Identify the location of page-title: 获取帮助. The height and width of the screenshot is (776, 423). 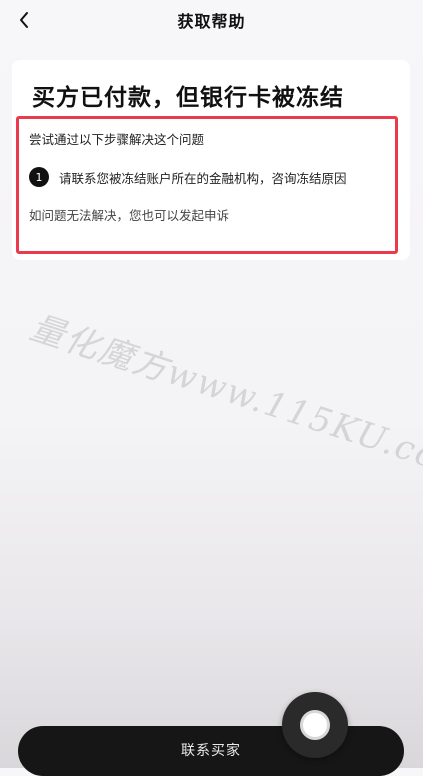
(211, 21).